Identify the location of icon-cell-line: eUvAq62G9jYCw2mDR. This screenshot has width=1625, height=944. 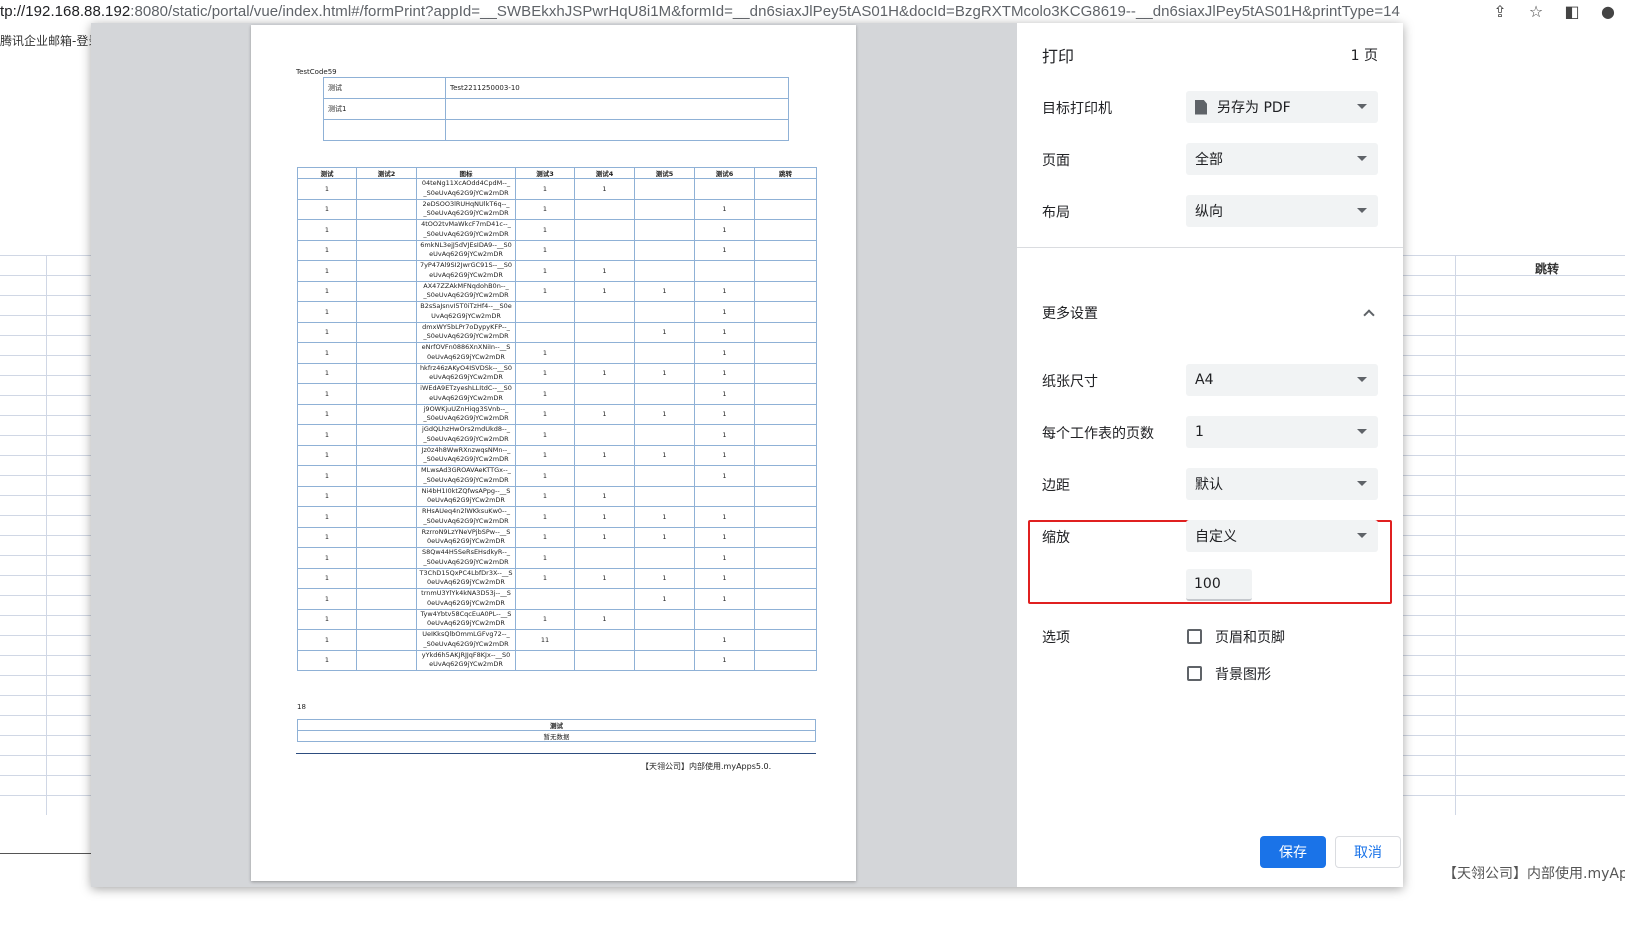
(466, 377).